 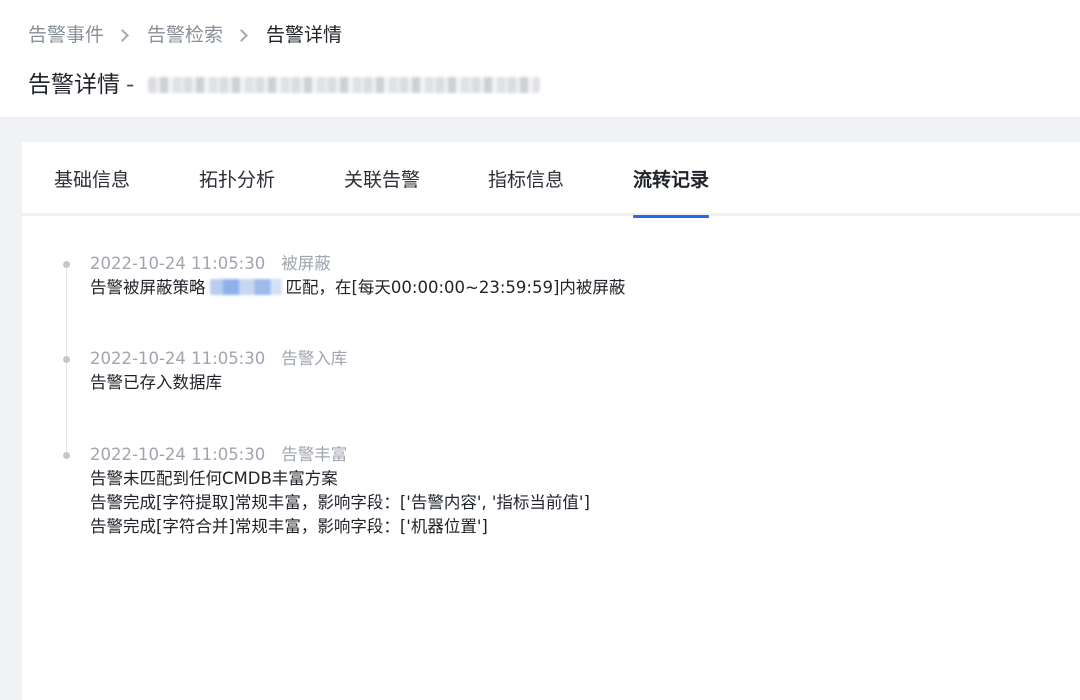 I want to click on tab-flow-records: 流转记录, so click(x=671, y=192).